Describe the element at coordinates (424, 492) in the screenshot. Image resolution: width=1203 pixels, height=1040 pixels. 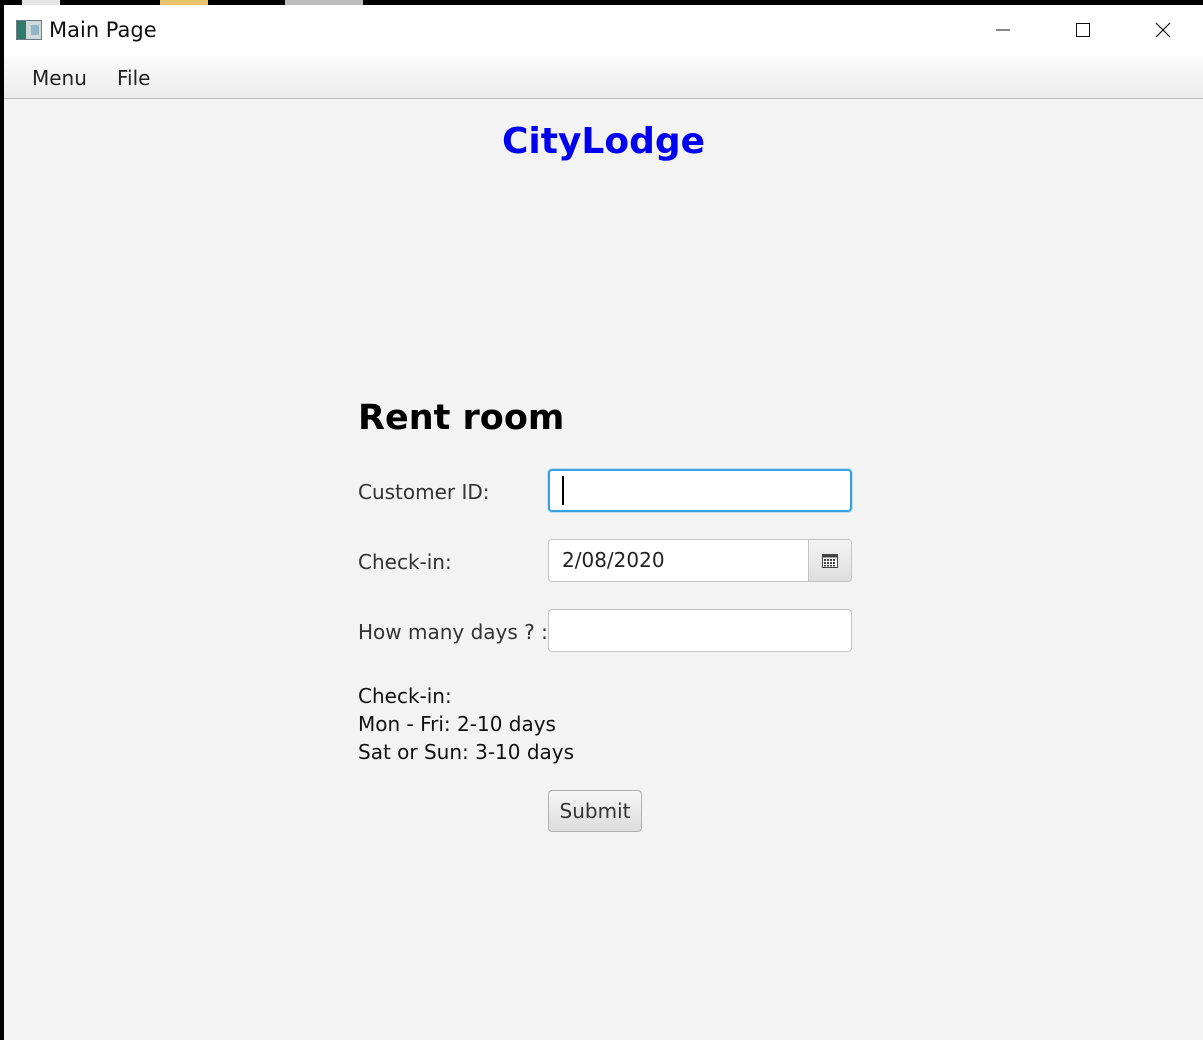
I see `customer-id-label: Customer ID:` at that location.